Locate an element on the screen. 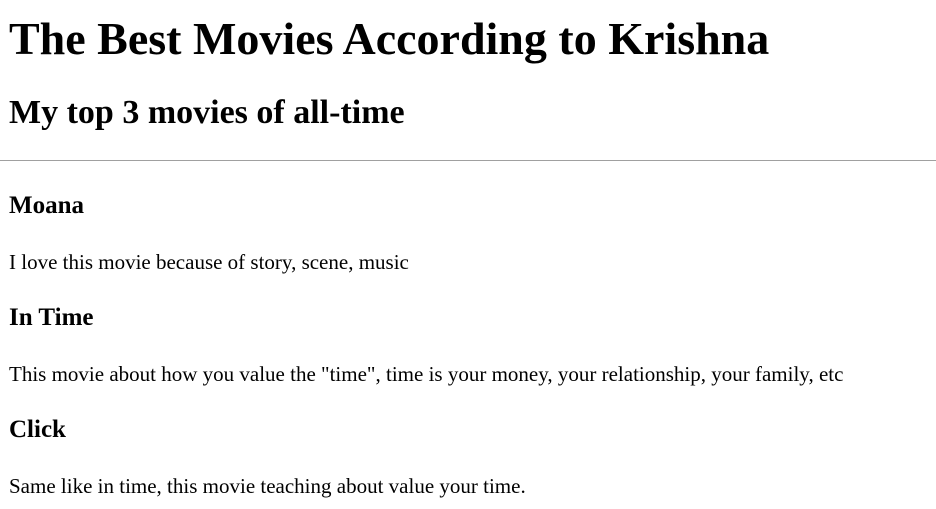 The height and width of the screenshot is (509, 936). movie-title-click: Click is located at coordinates (37, 429).